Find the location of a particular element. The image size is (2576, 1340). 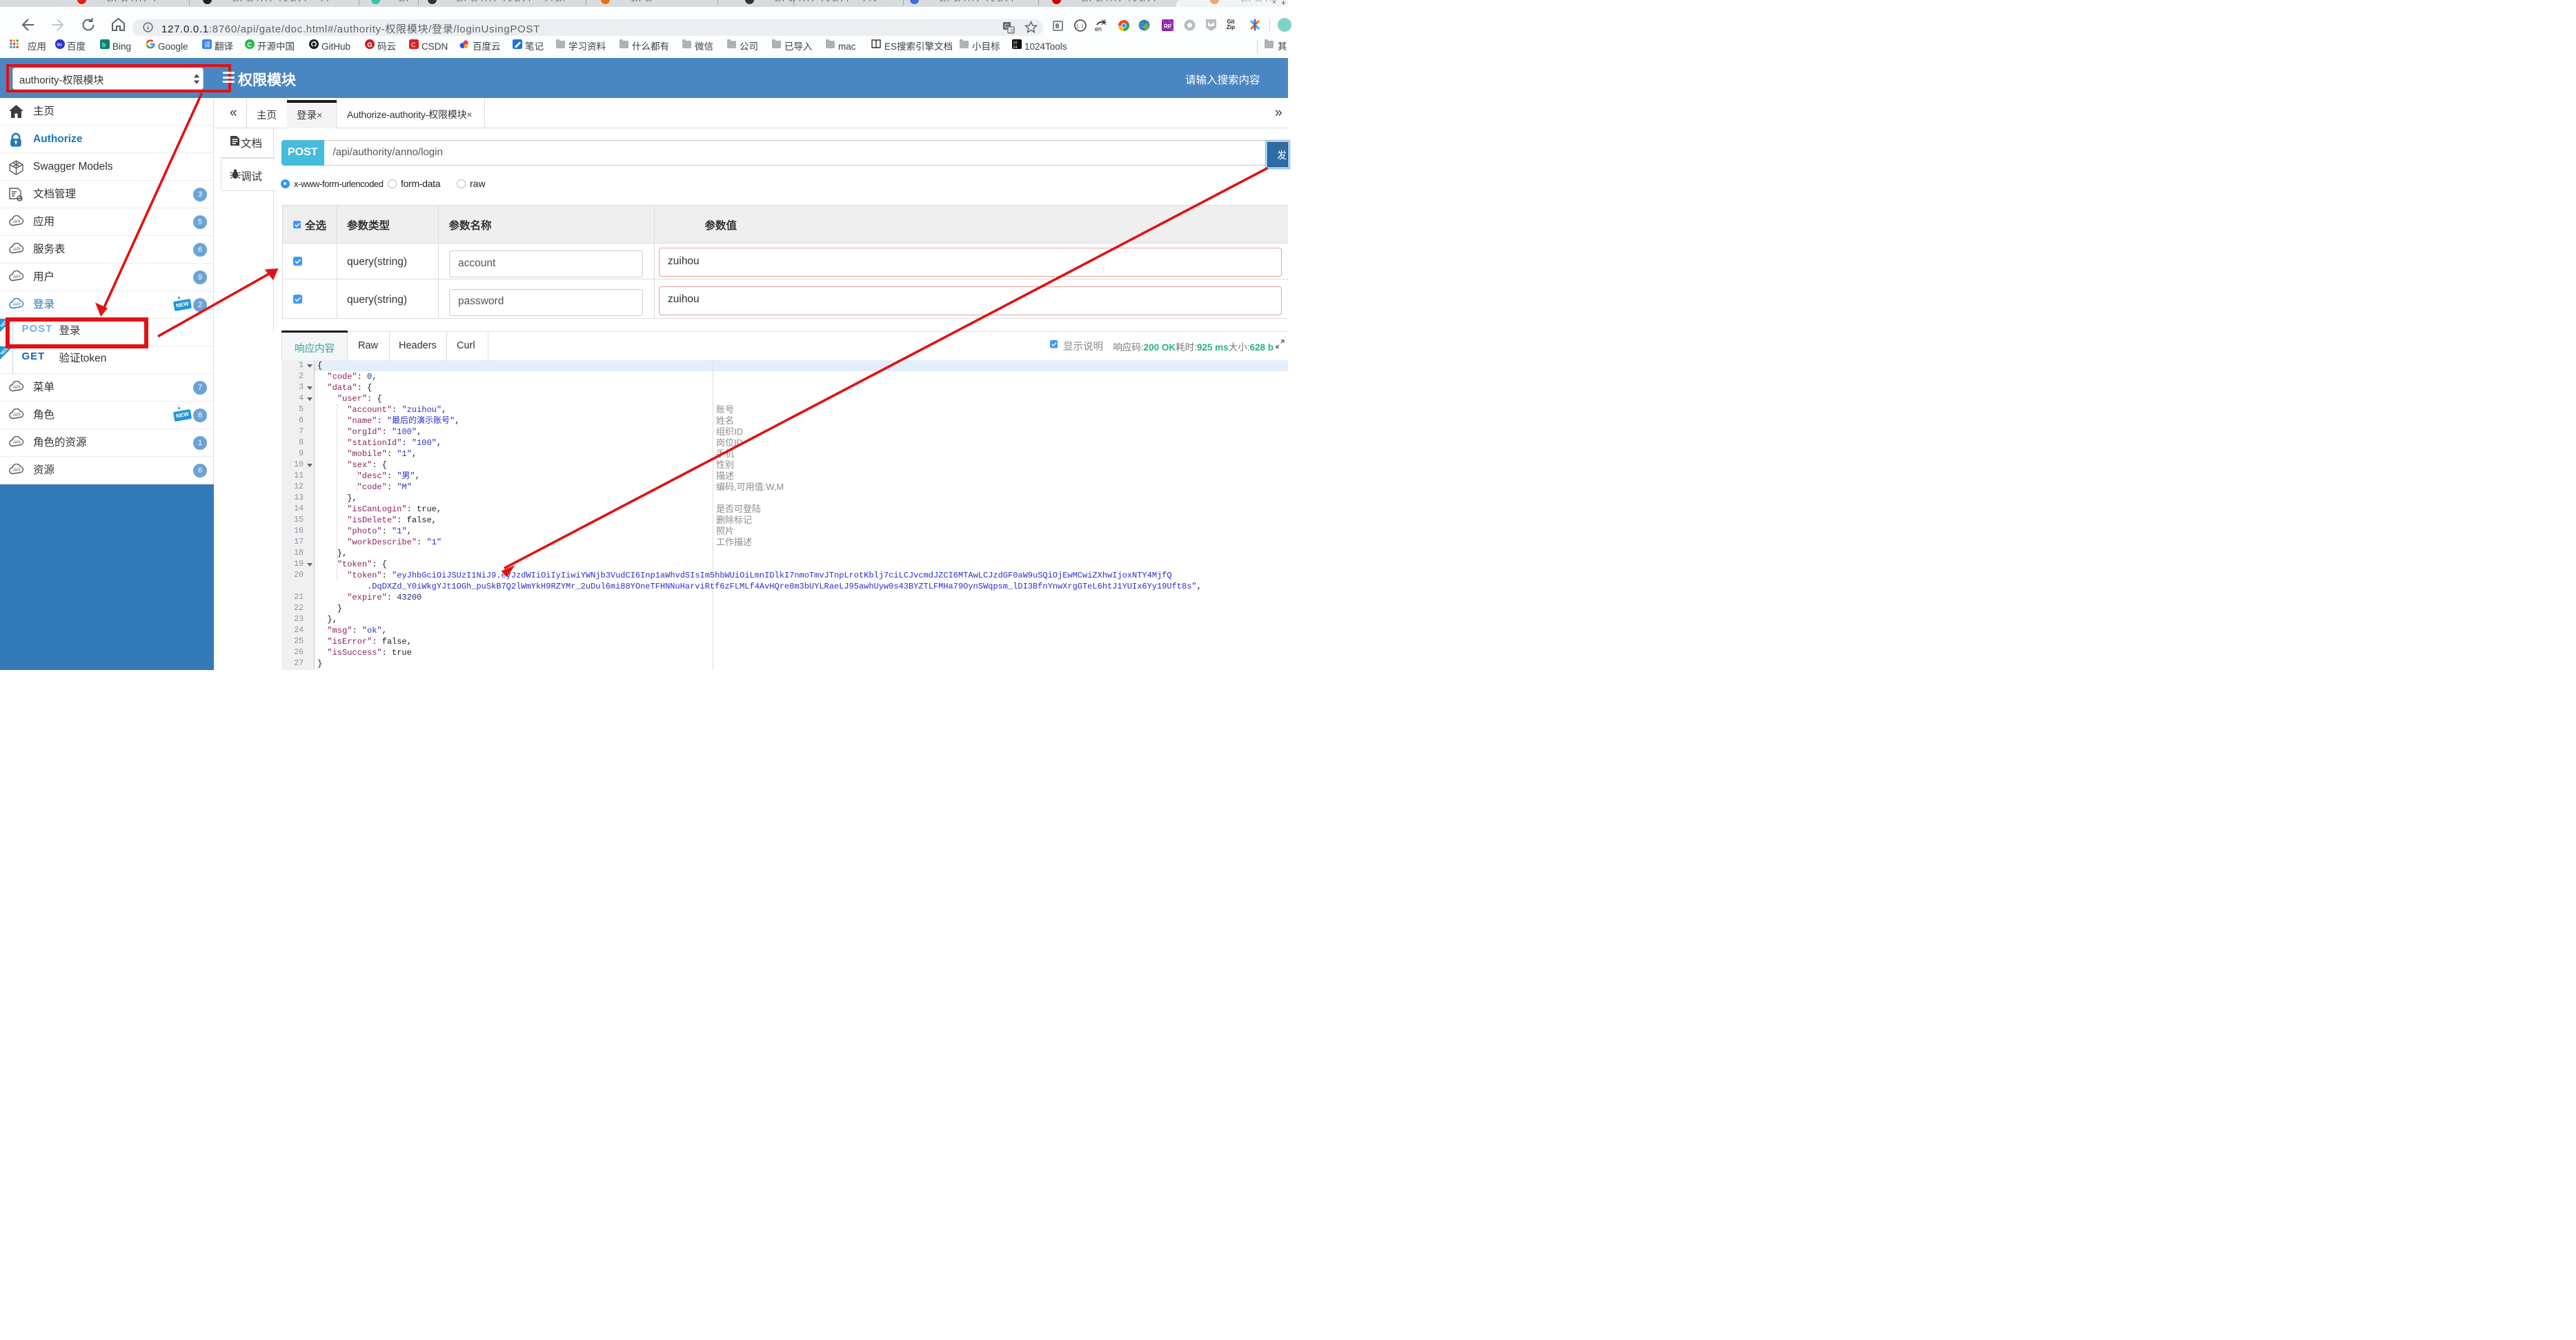

svg-text: G is located at coordinates (369, 45).